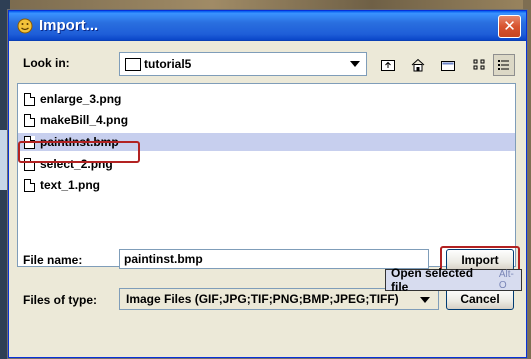  Describe the element at coordinates (243, 64) in the screenshot. I see `look-in-dropdown: tutorial5` at that location.